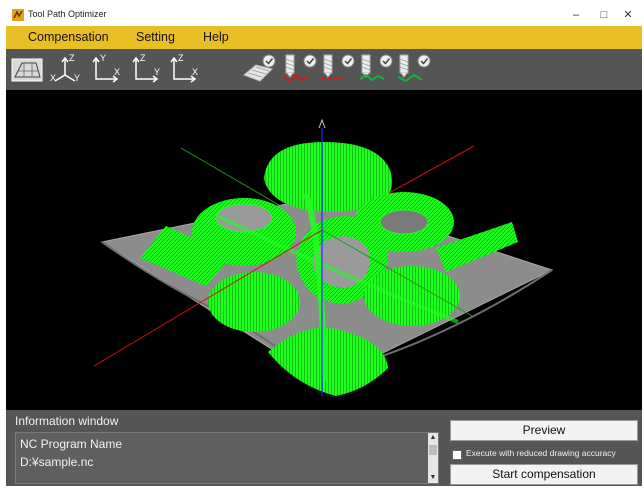  I want to click on scroll-up-icon: ▲, so click(433, 438).